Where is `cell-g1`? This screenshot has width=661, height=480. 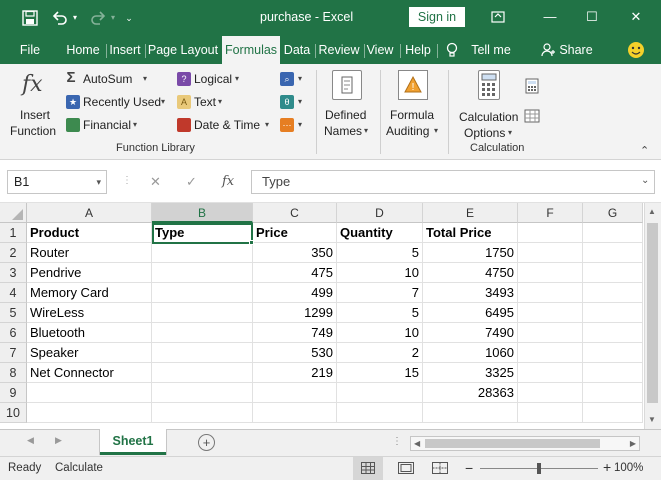 cell-g1 is located at coordinates (613, 233).